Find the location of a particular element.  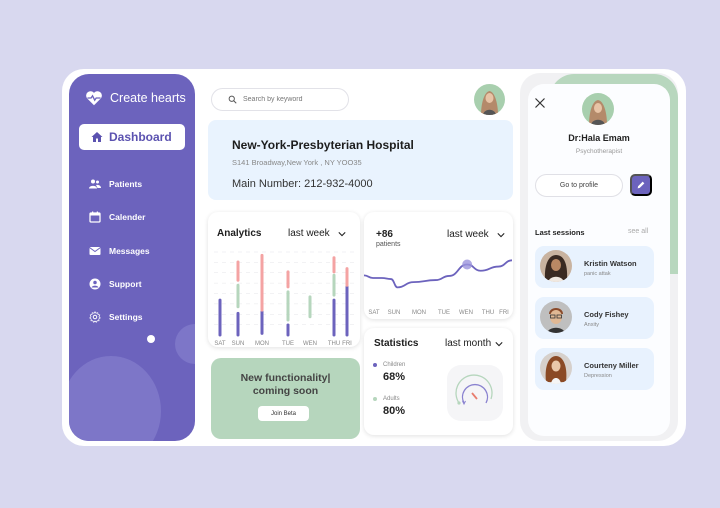

pencil-icon is located at coordinates (641, 185).